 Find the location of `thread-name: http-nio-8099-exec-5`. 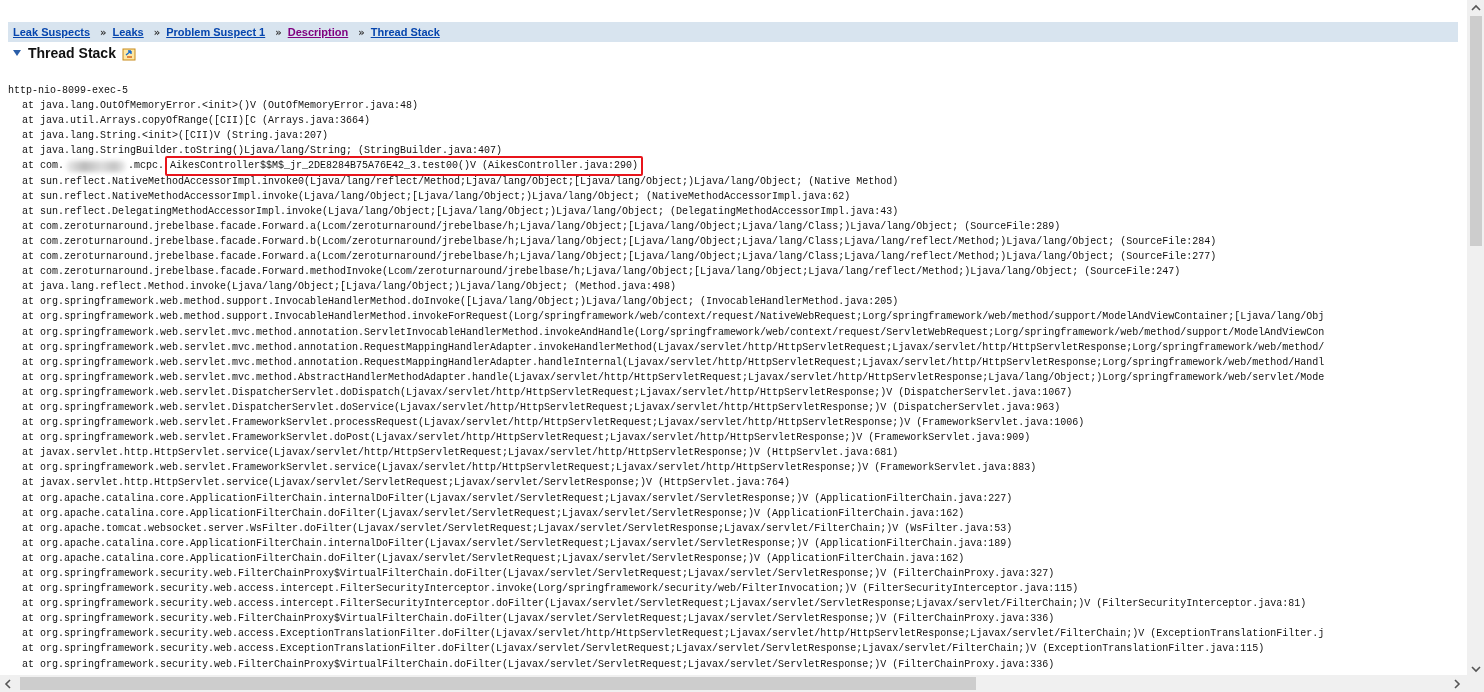

thread-name: http-nio-8099-exec-5 is located at coordinates (68, 91).